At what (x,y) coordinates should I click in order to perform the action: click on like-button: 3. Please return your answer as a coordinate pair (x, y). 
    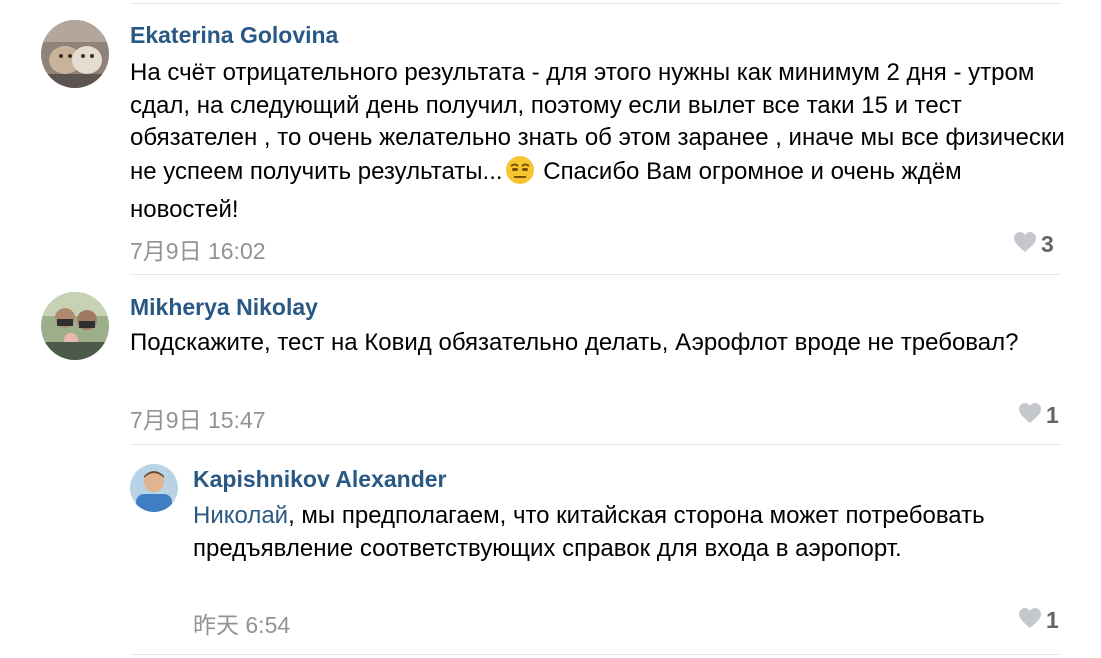
    Looking at the image, I should click on (1033, 244).